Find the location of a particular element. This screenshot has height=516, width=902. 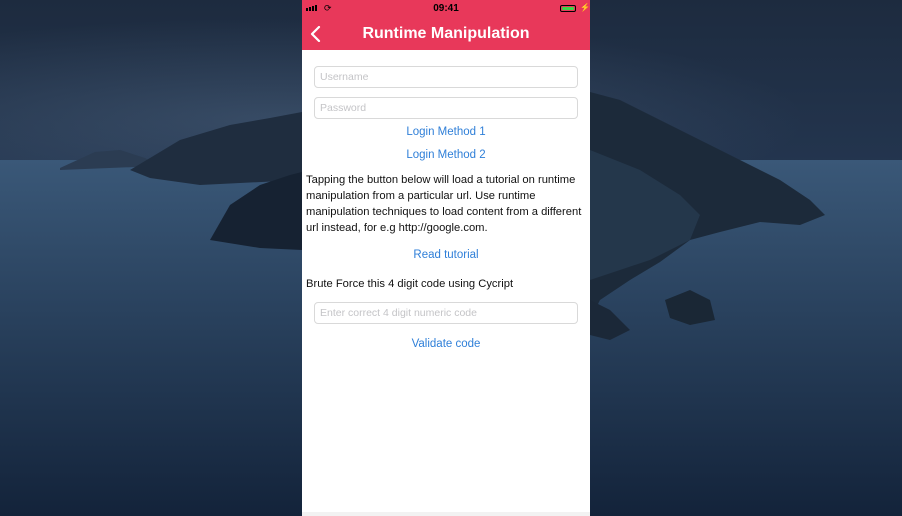

navigation-bar: Runtime Manipulation is located at coordinates (446, 34).